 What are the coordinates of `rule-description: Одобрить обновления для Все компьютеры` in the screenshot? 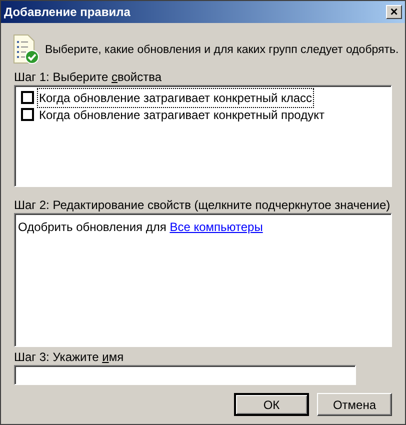 It's located at (140, 227).